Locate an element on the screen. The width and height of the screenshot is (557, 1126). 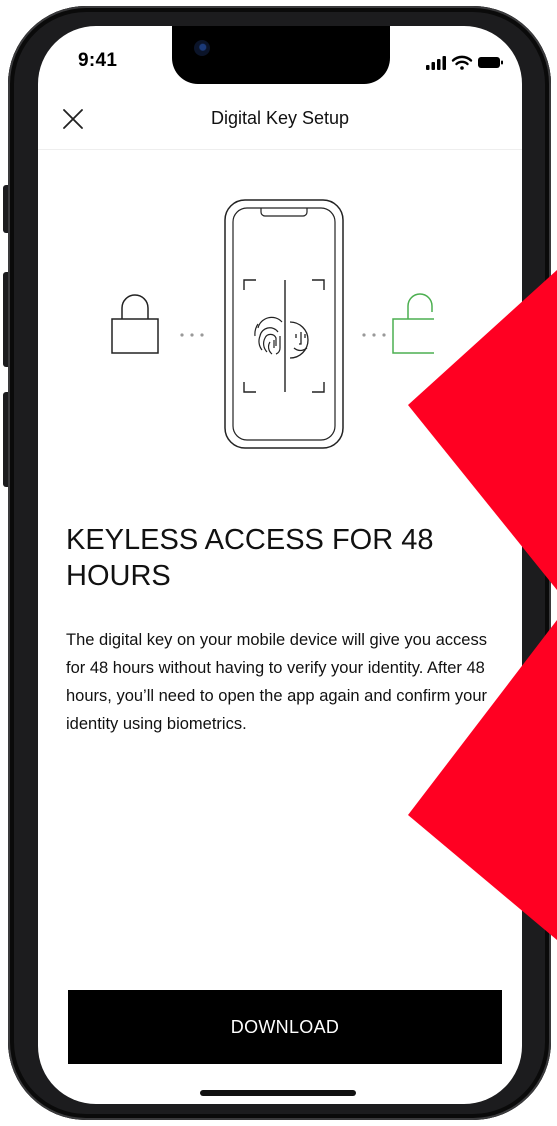
signal-icon is located at coordinates (436, 63).